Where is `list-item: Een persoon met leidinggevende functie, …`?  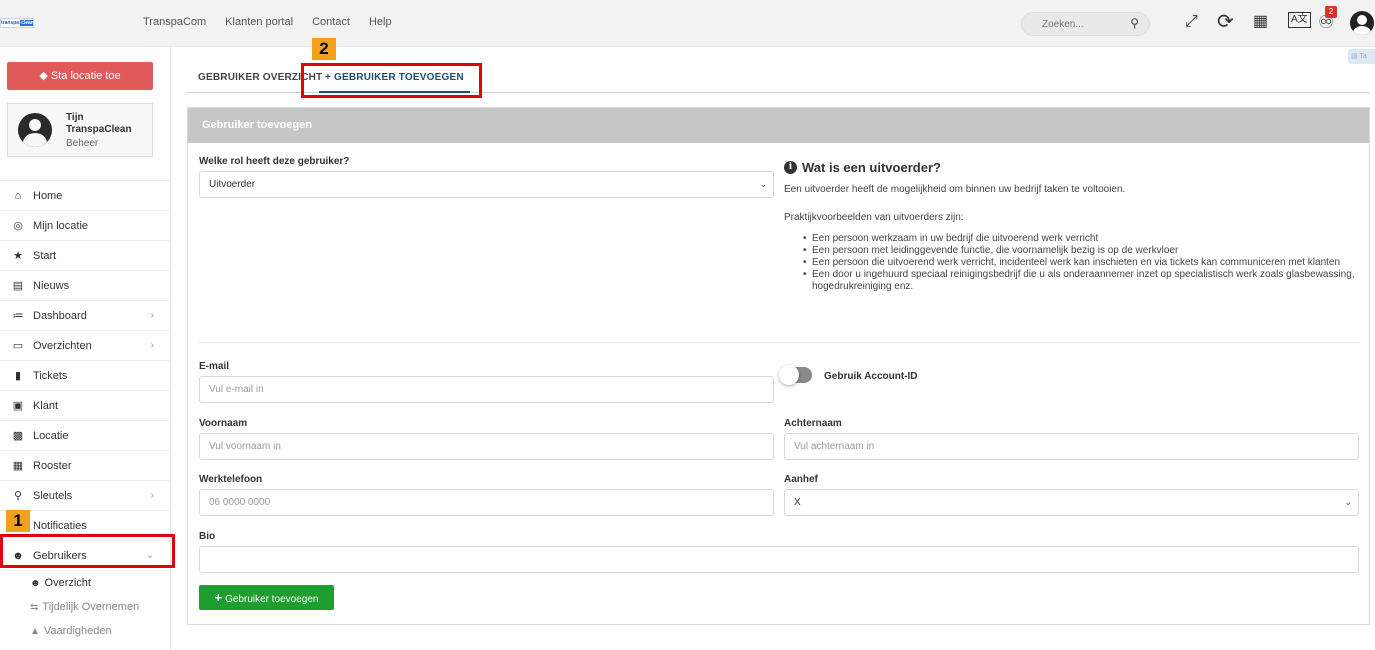 list-item: Een persoon met leidinggevende functie, … is located at coordinates (1080, 251).